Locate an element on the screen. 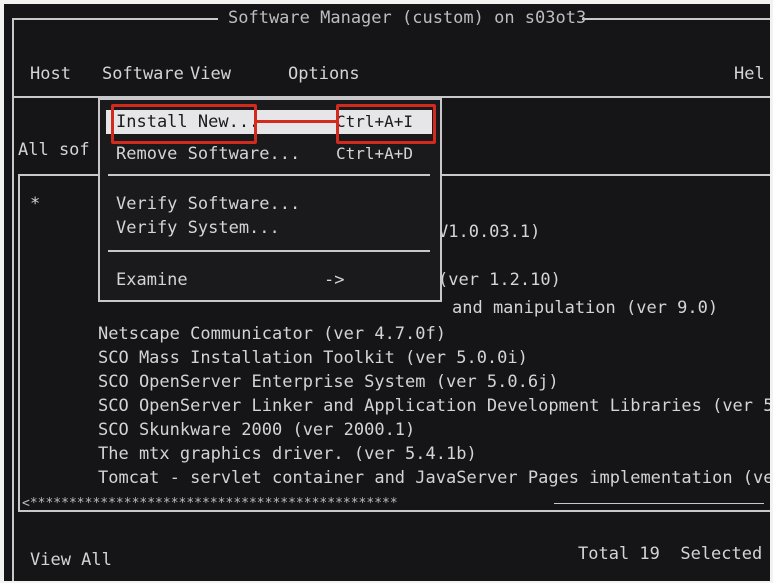  scroll-track is located at coordinates (659, 503).